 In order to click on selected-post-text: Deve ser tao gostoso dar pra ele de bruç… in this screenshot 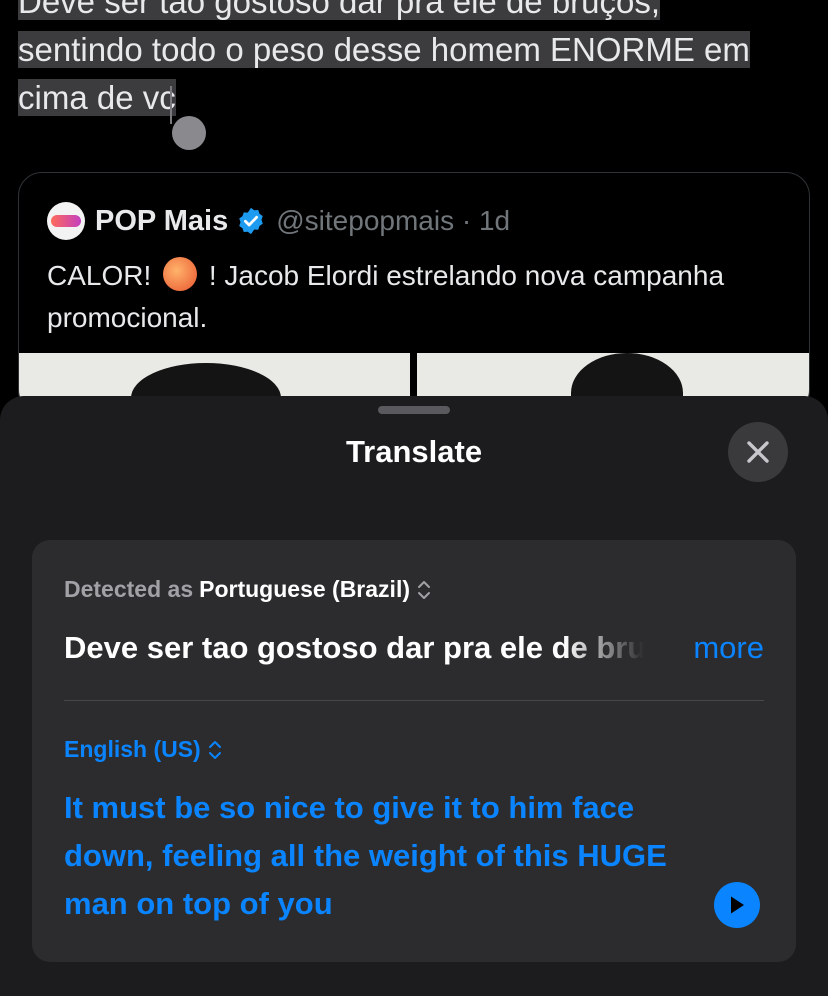, I will do `click(418, 61)`.